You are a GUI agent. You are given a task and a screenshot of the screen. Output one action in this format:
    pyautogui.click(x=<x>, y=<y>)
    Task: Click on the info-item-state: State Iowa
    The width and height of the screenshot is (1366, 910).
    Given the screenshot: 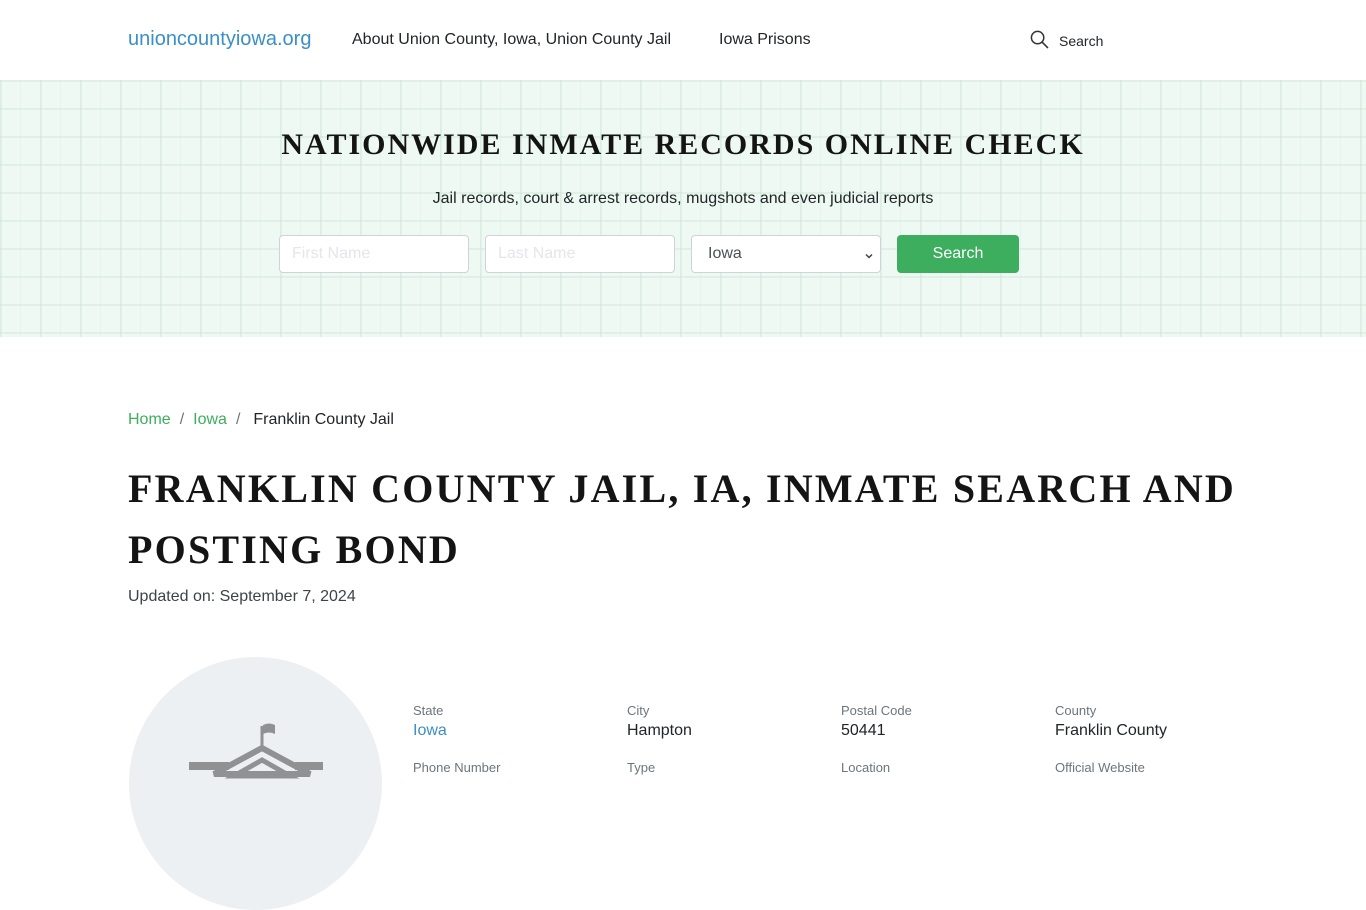 What is the action you would take?
    pyautogui.click(x=520, y=722)
    